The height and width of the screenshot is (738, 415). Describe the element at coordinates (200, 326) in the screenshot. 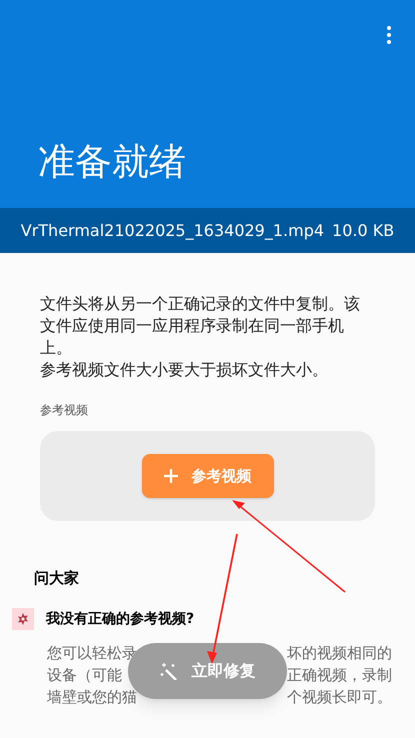

I see `description-text: 文件头将从另一个正确记录的文件中复制。该文件应使用同一应用程序录制在同一部手机上。` at that location.